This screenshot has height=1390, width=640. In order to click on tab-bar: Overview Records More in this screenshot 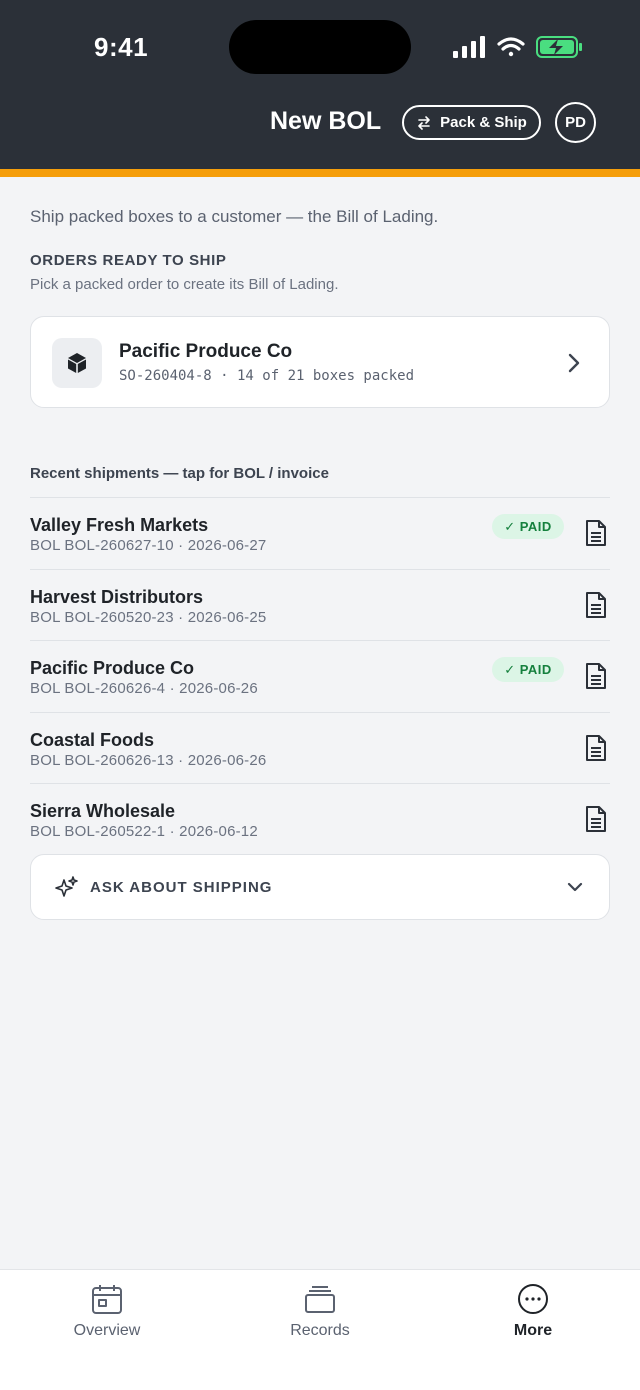, I will do `click(320, 1329)`.